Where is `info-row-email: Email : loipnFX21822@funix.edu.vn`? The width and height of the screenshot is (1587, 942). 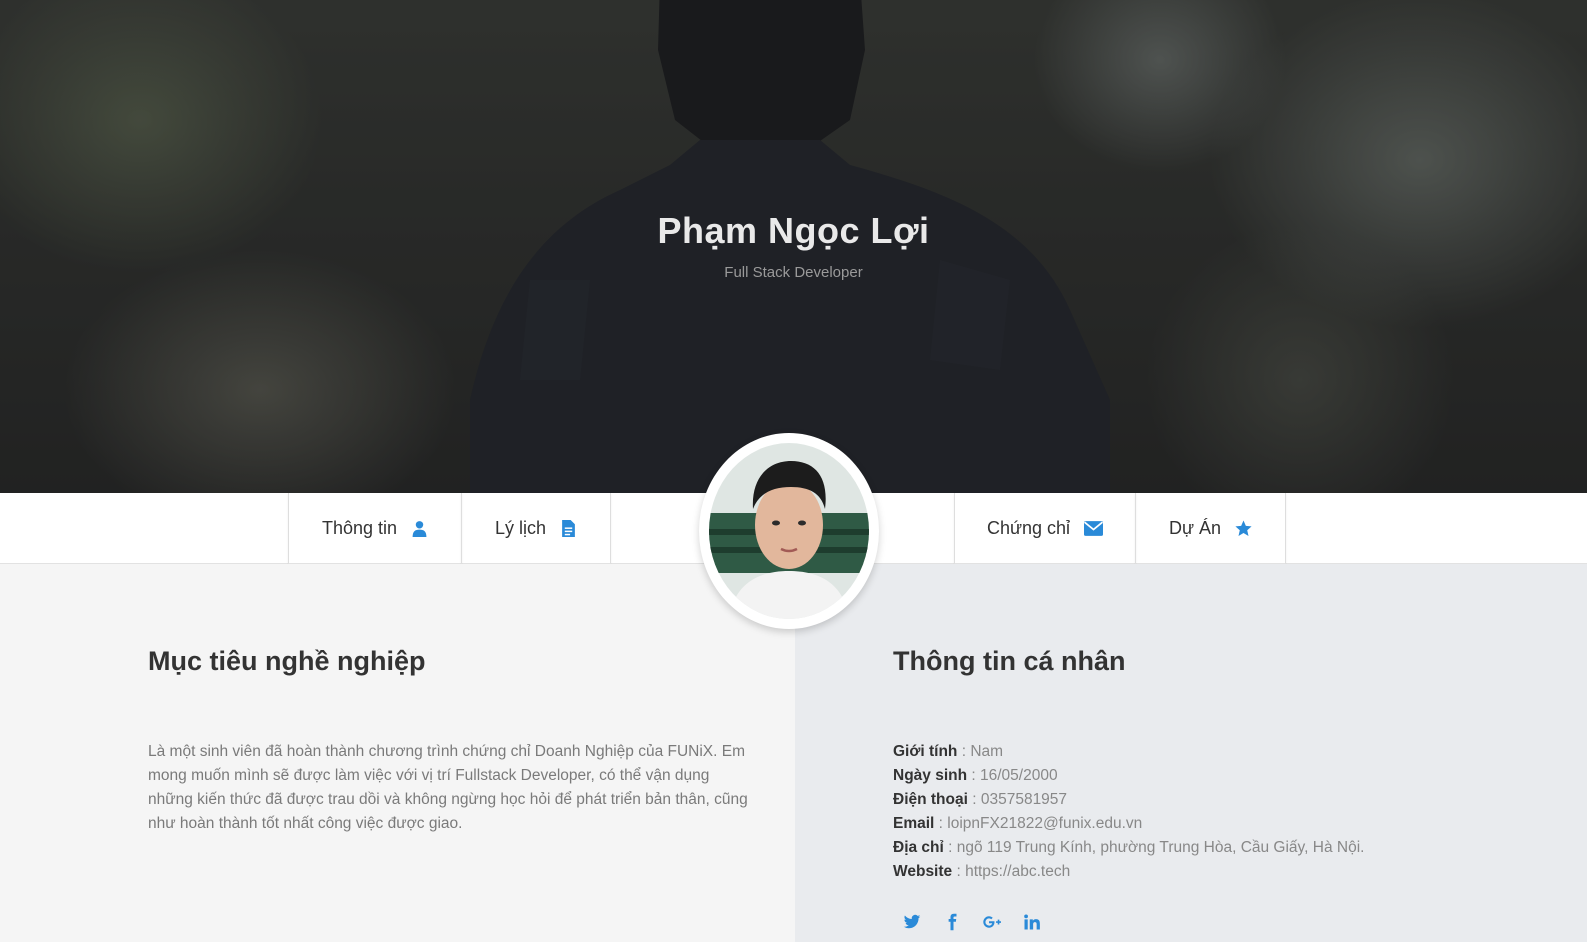
info-row-email: Email : loipnFX21822@funix.edu.vn is located at coordinates (1018, 823).